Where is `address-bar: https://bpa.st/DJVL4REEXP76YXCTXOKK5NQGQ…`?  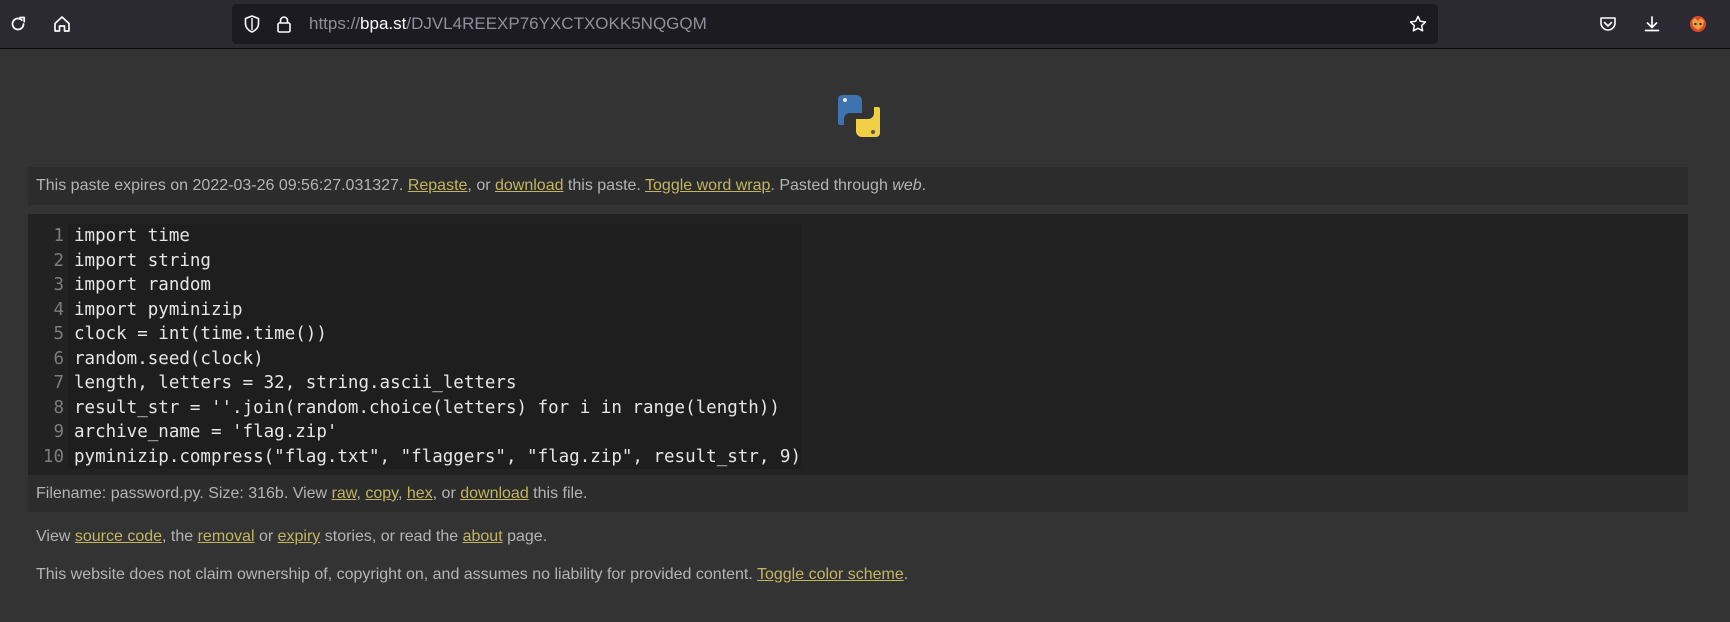 address-bar: https://bpa.st/DJVL4REEXP76YXCTXOKK5NQGQ… is located at coordinates (835, 24).